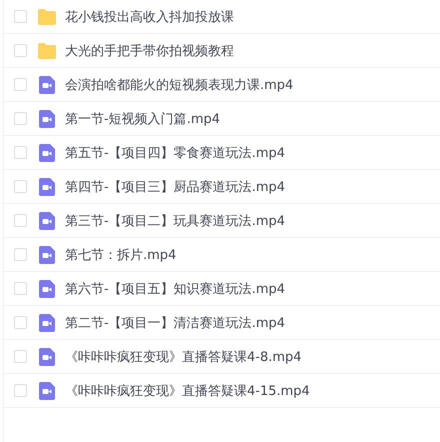  I want to click on file-name: 第二节-【项目一】清洁赛道玩法.mp4, so click(175, 323).